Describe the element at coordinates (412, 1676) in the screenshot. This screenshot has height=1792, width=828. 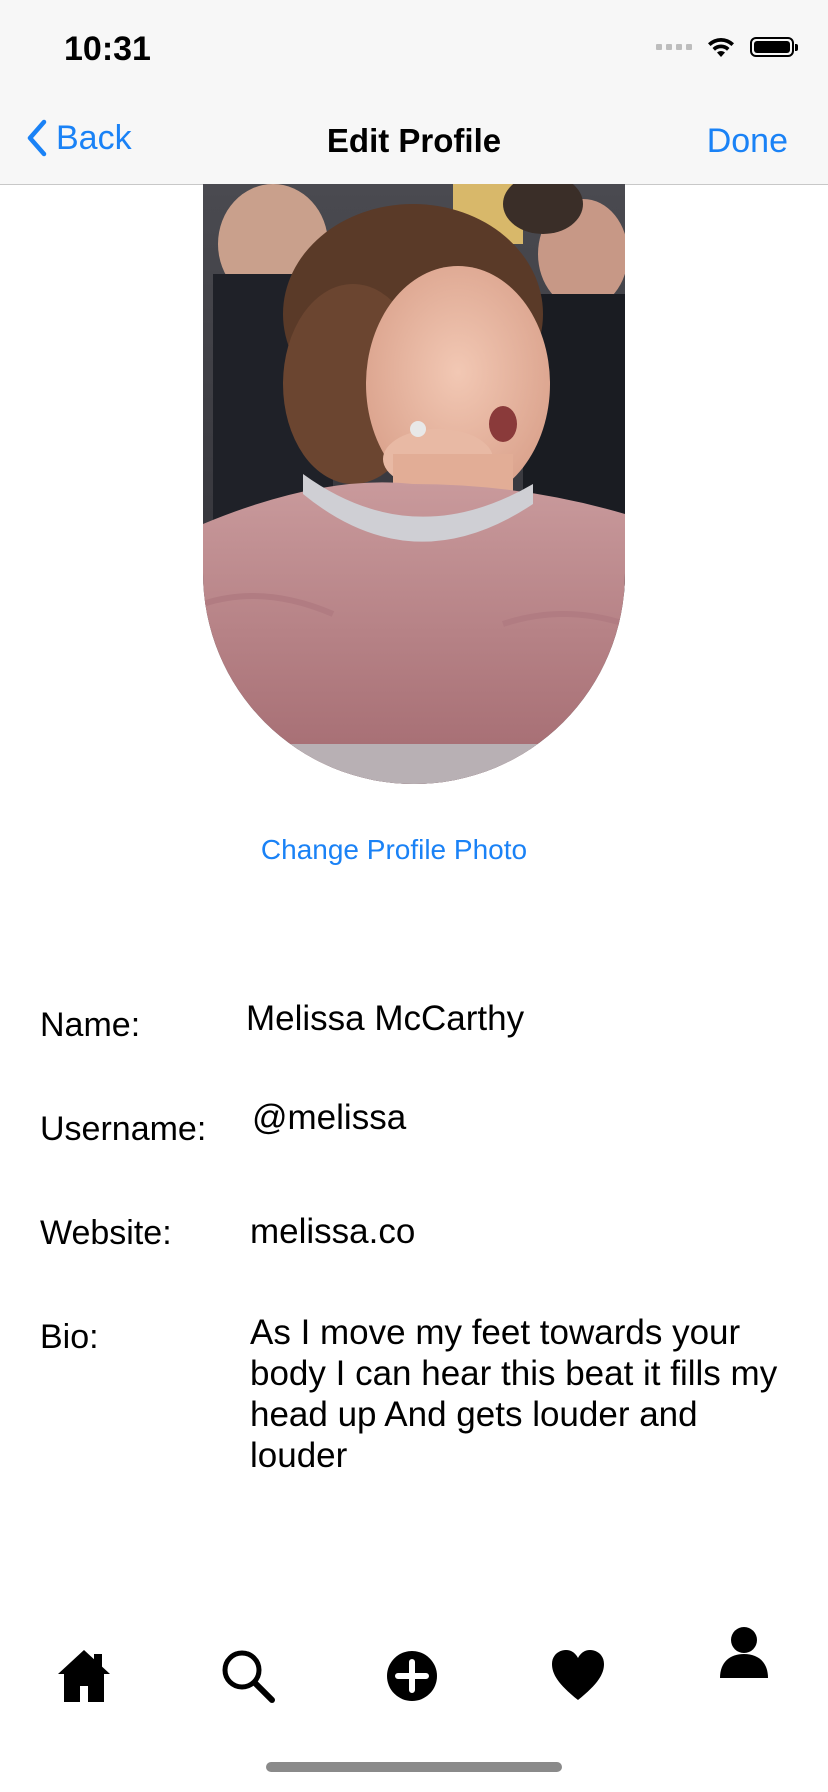
I see `add-icon` at that location.